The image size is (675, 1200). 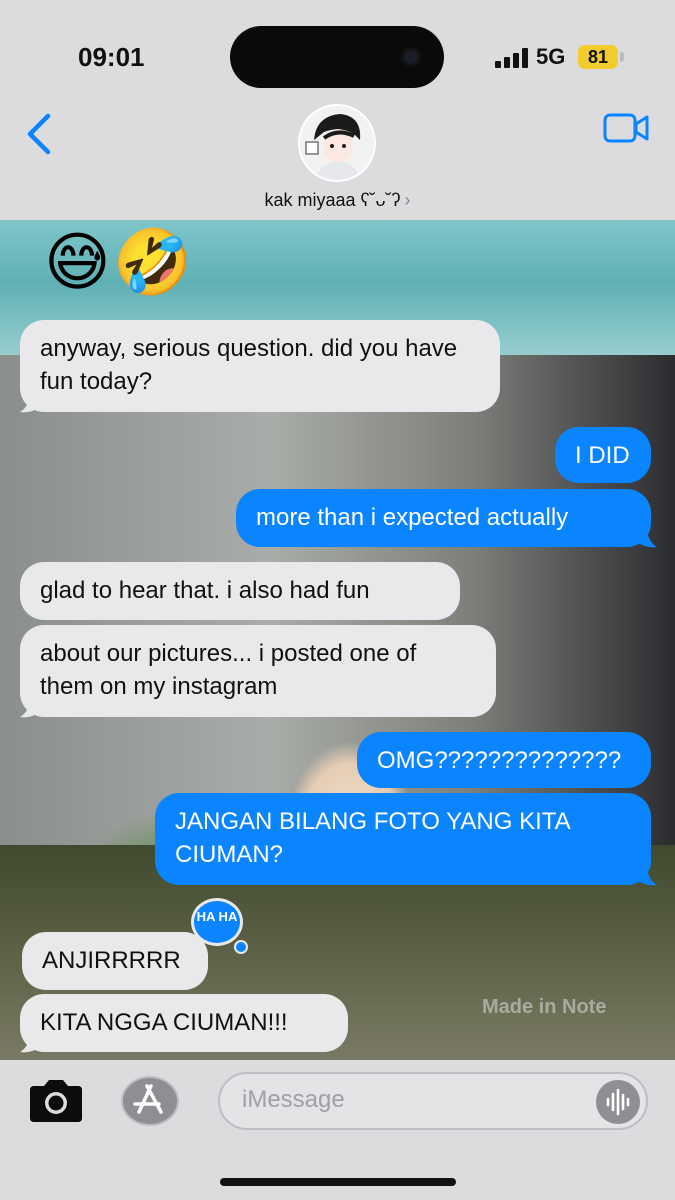 I want to click on contact-avatar, so click(x=337, y=143).